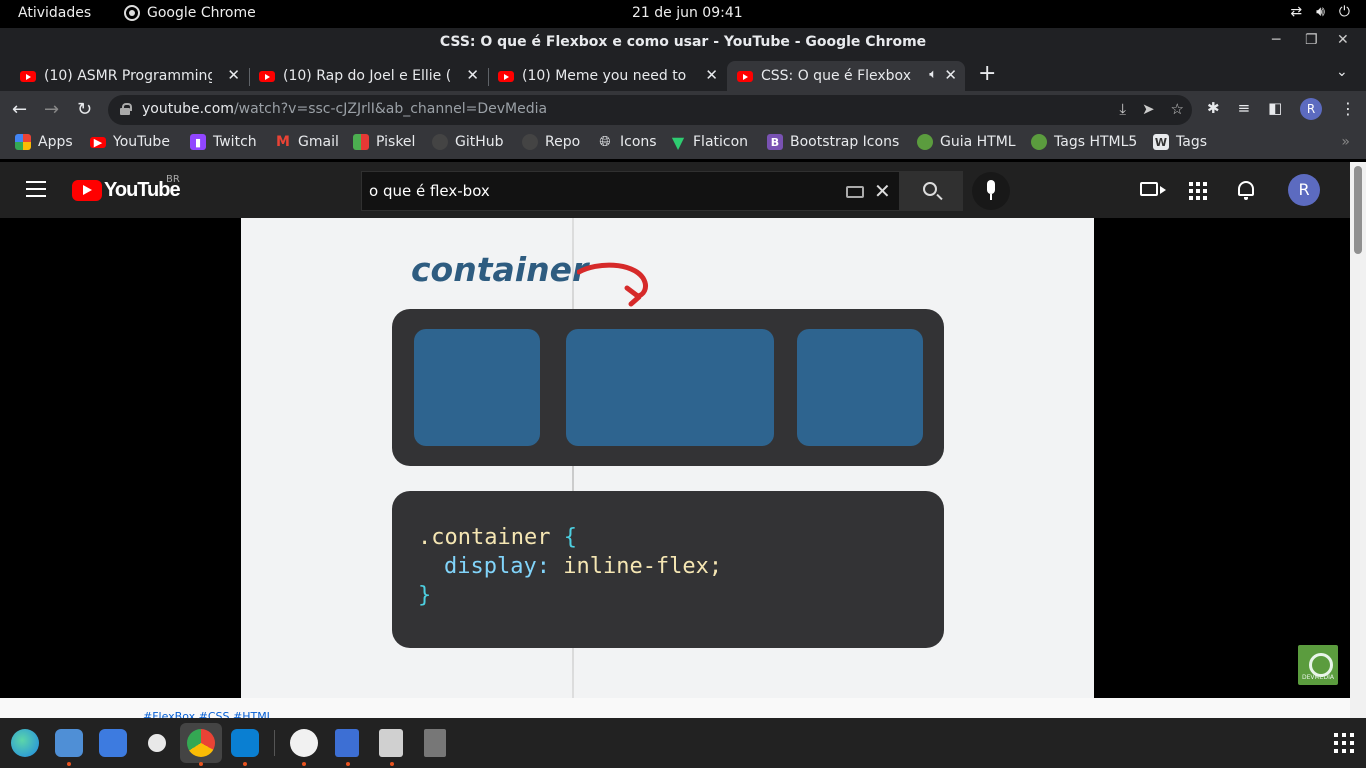 The image size is (1366, 768). What do you see at coordinates (1122, 109) in the screenshot?
I see `install-icon: ⤓` at bounding box center [1122, 109].